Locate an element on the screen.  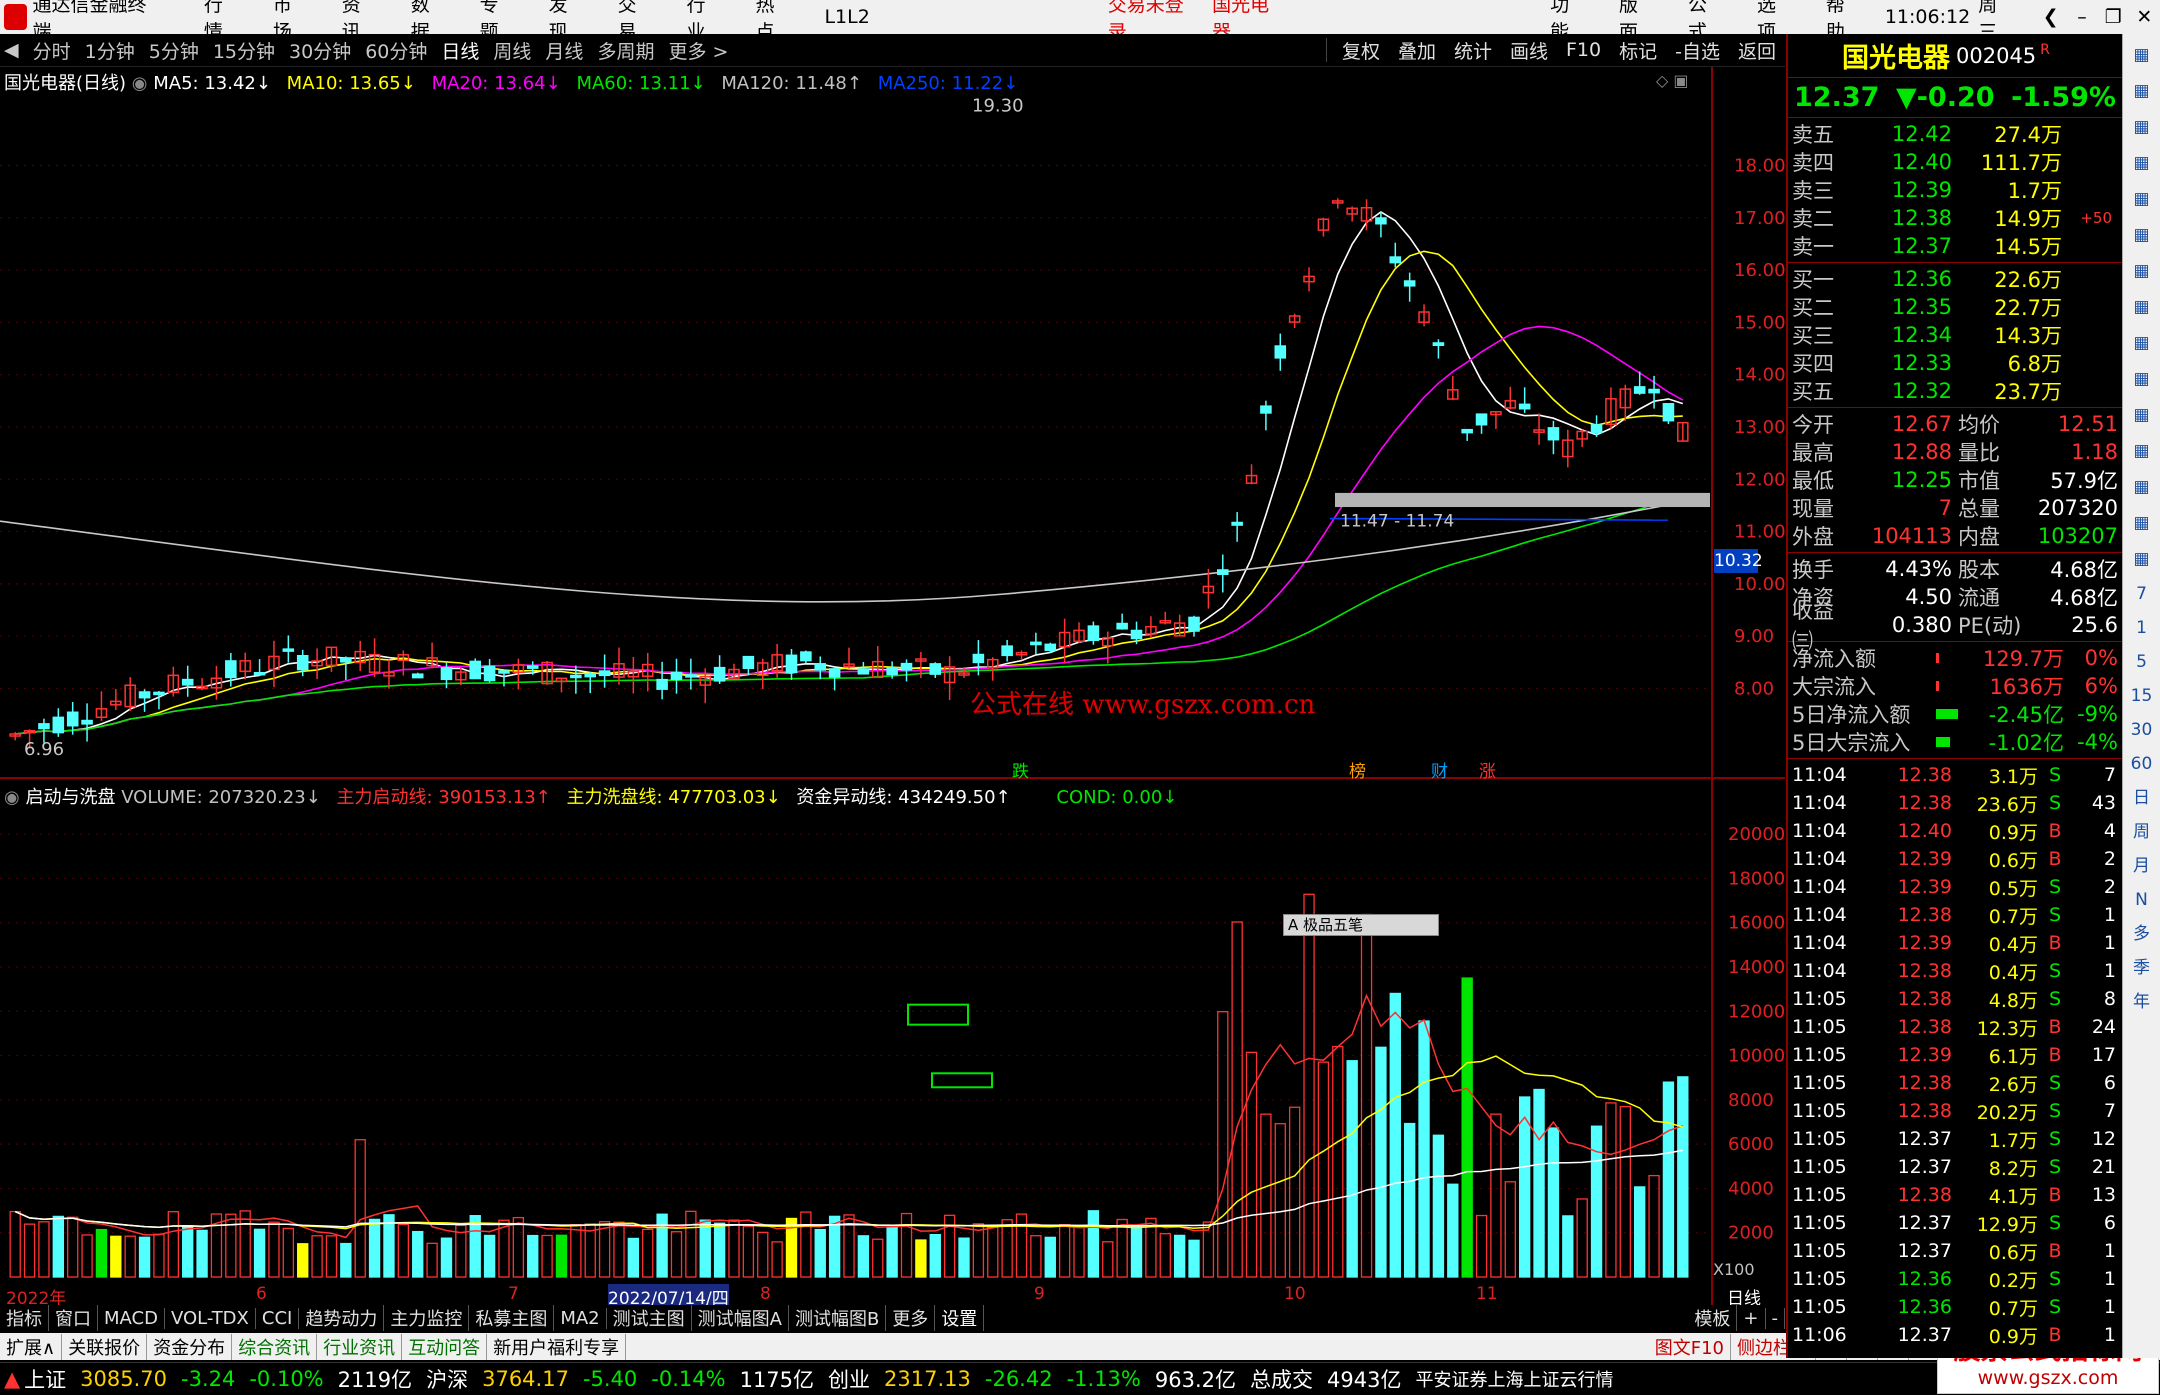
tab-zhibiao: 指标 is located at coordinates (24, 1318).